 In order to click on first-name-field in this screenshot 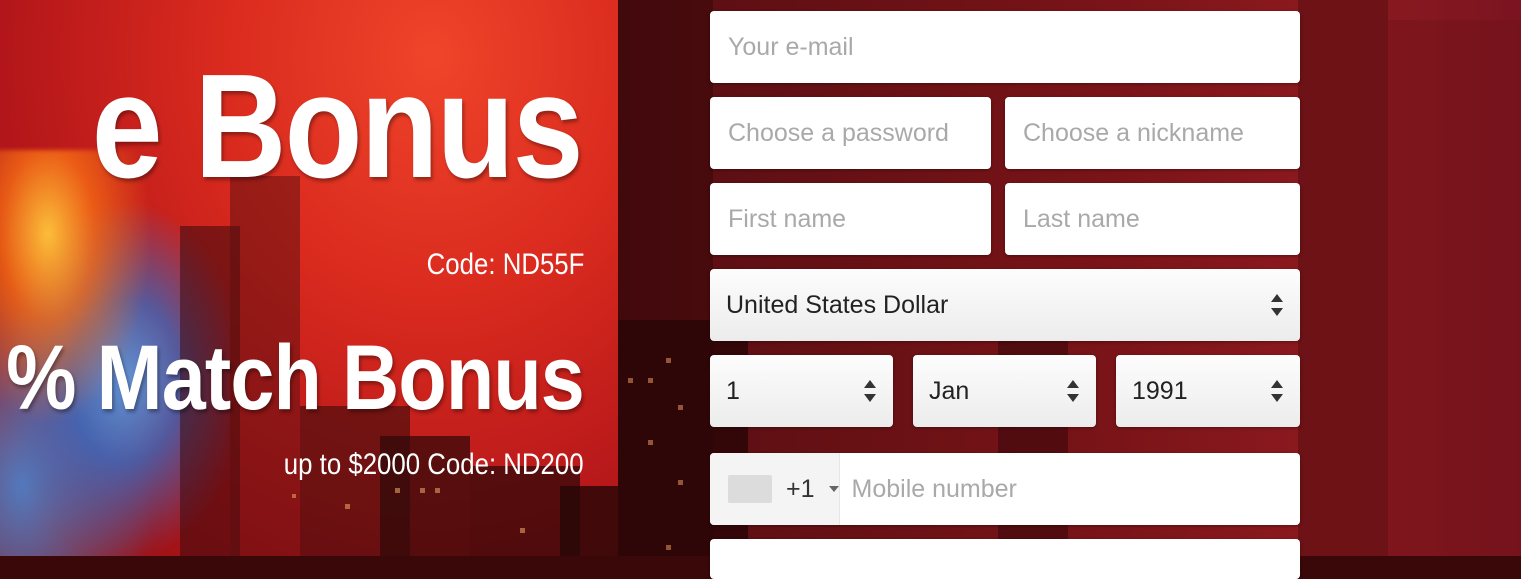, I will do `click(850, 219)`.